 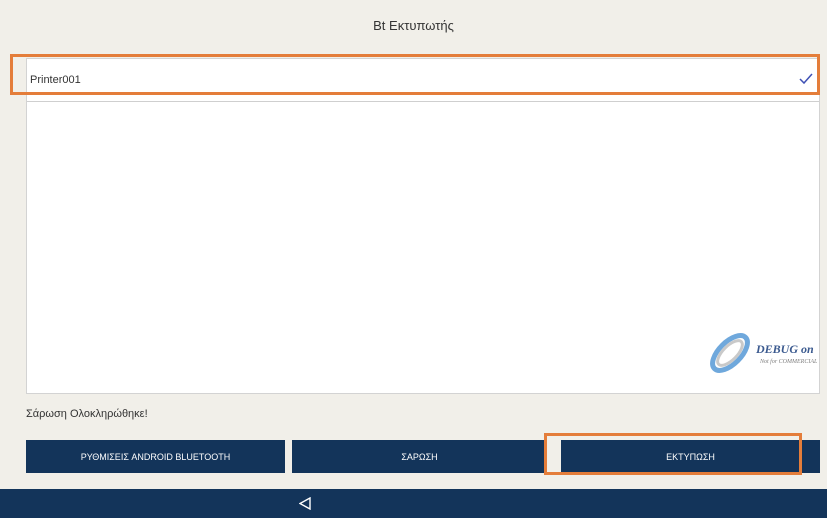 I want to click on watermark-text: DEBUG on, so click(x=785, y=349).